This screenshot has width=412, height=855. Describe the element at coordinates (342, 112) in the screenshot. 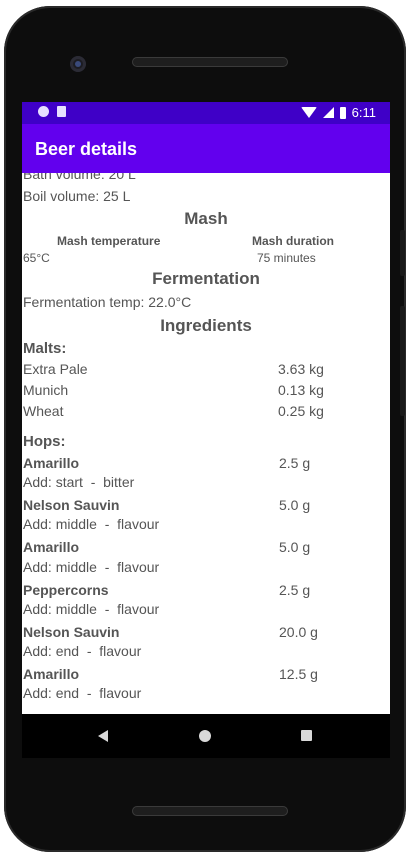

I see `battery-icon` at that location.